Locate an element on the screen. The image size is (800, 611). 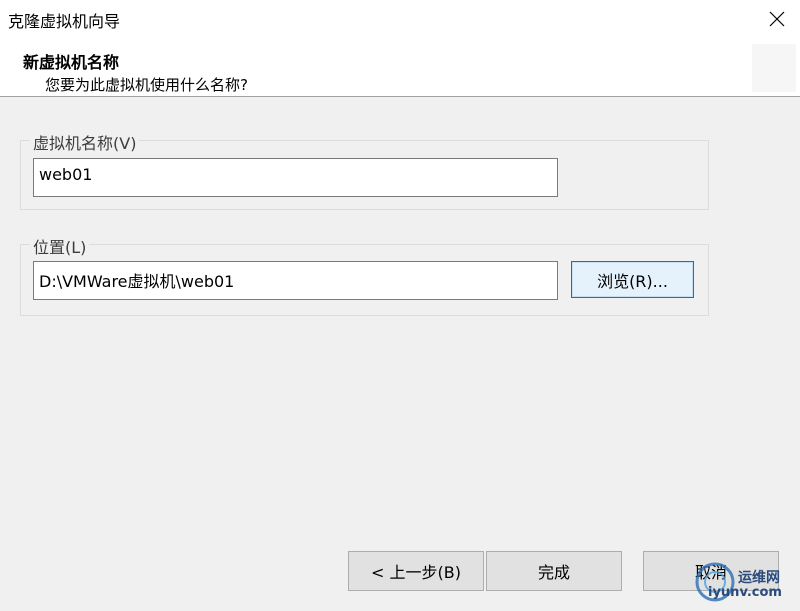
close-button is located at coordinates (777, 19).